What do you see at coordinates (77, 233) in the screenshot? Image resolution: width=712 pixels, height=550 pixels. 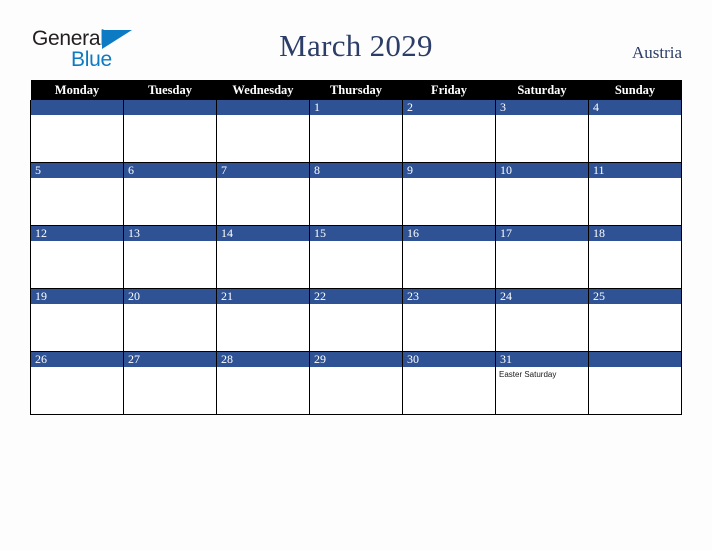 I see `day-number: 12` at bounding box center [77, 233].